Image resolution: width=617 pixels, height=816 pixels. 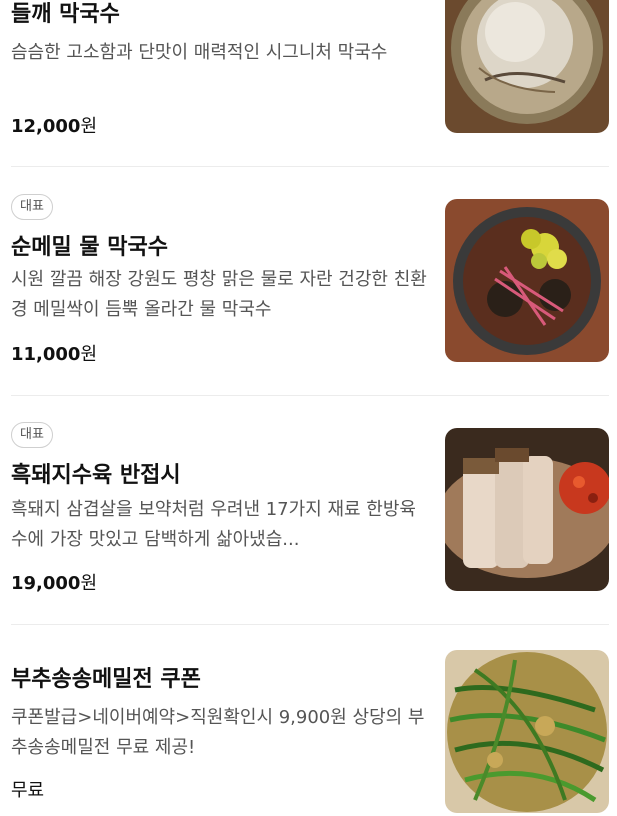 What do you see at coordinates (96, 475) in the screenshot?
I see `menu-item-name: 흑돼지수육 반접시` at bounding box center [96, 475].